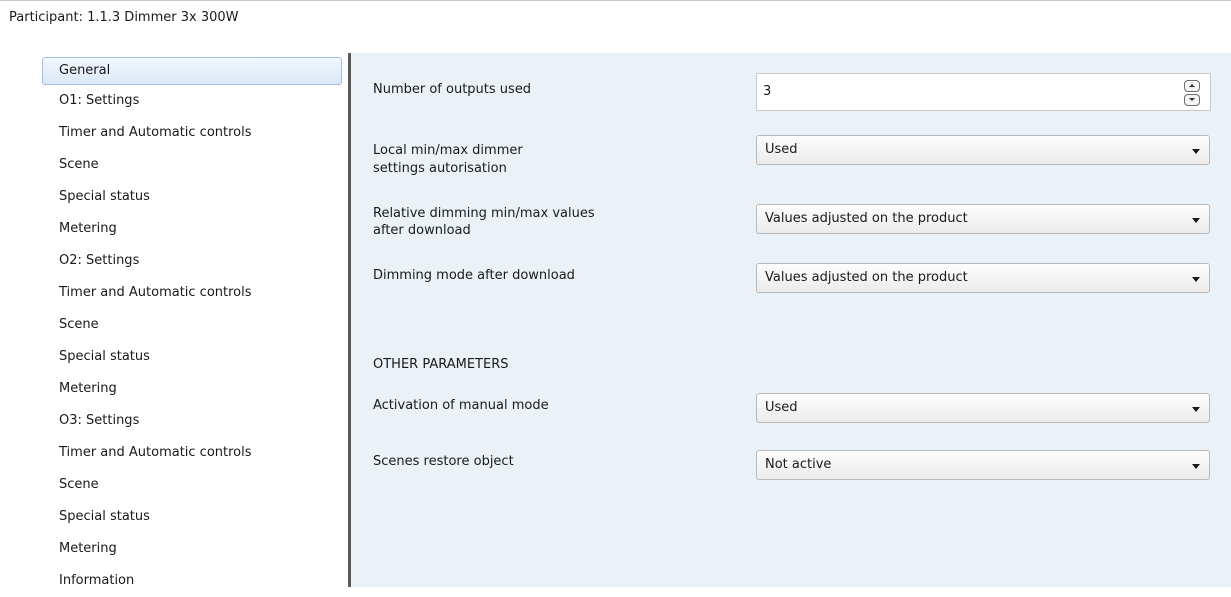 This screenshot has width=1231, height=597. What do you see at coordinates (104, 517) in the screenshot?
I see `nav-item-o3-special-status: Special status` at bounding box center [104, 517].